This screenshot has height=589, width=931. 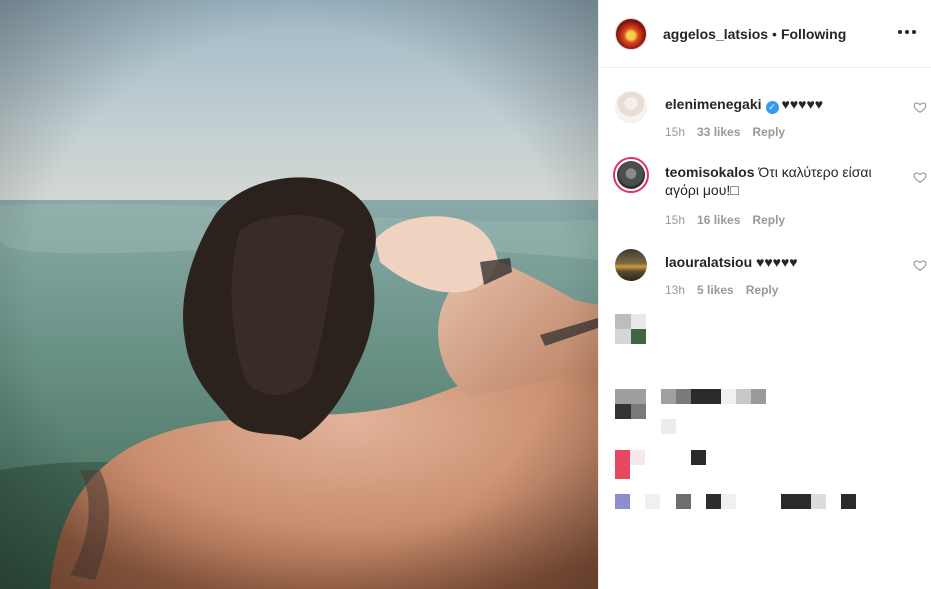 I want to click on commenter-username: elenimenegaki, so click(x=713, y=104).